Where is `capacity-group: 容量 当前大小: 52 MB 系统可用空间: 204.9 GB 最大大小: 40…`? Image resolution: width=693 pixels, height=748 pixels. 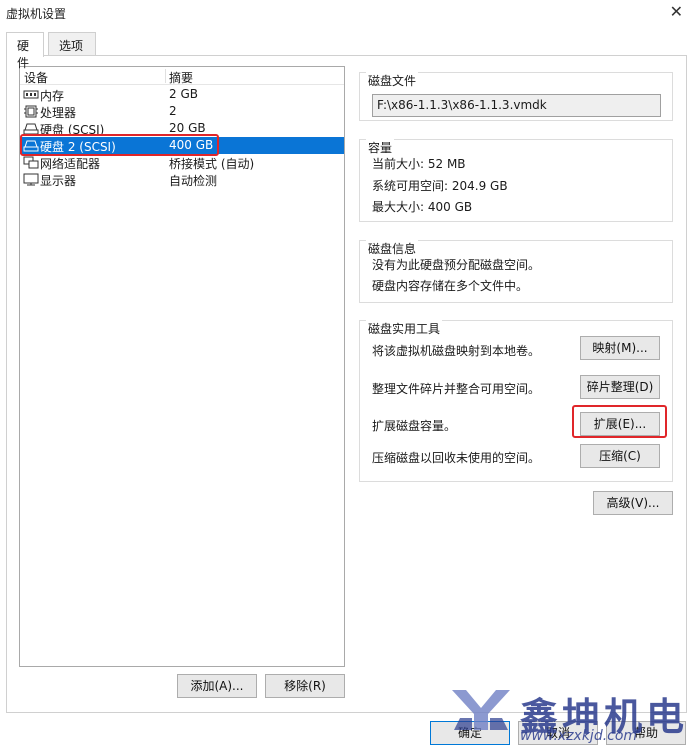
capacity-group: 容量 当前大小: 52 MB 系统可用空间: 204.9 GB 最大大小: 40… is located at coordinates (516, 180).